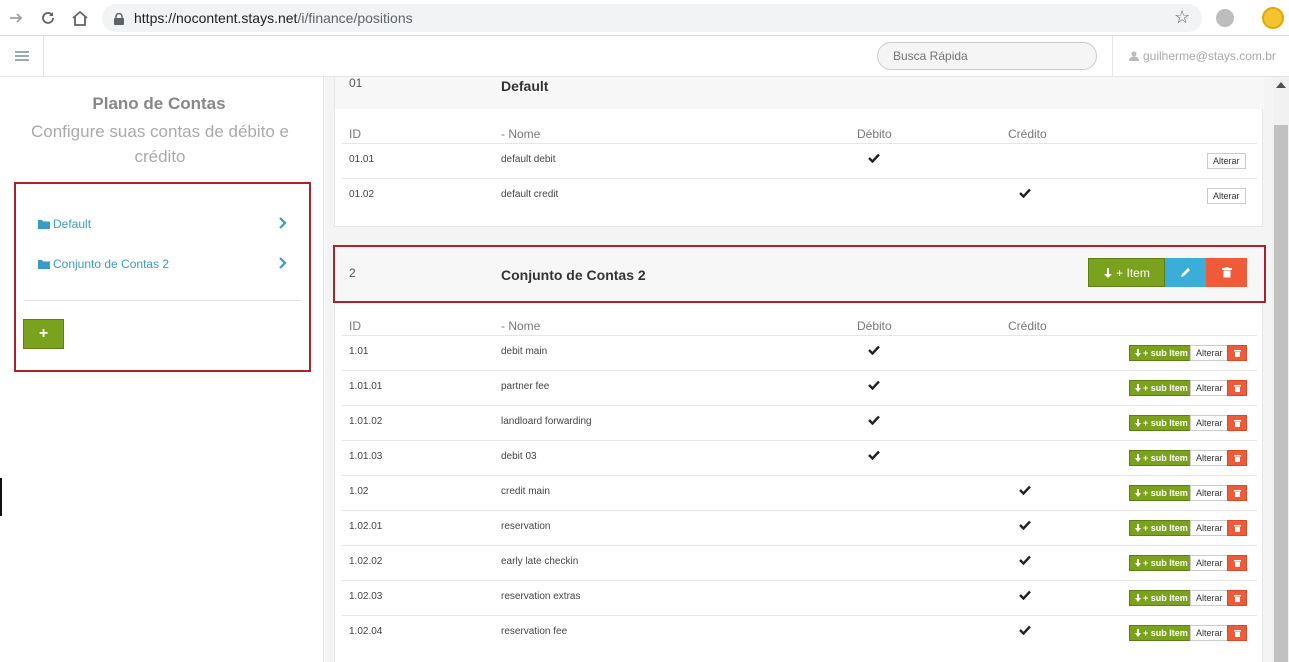 The width and height of the screenshot is (1289, 662). What do you see at coordinates (1200, 56) in the screenshot?
I see `user-menu: guilherme@stays.com.br` at bounding box center [1200, 56].